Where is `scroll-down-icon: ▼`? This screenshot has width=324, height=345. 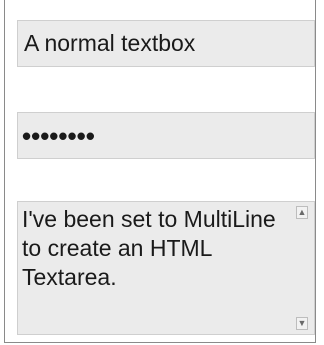
scroll-down-icon: ▼ is located at coordinates (302, 323).